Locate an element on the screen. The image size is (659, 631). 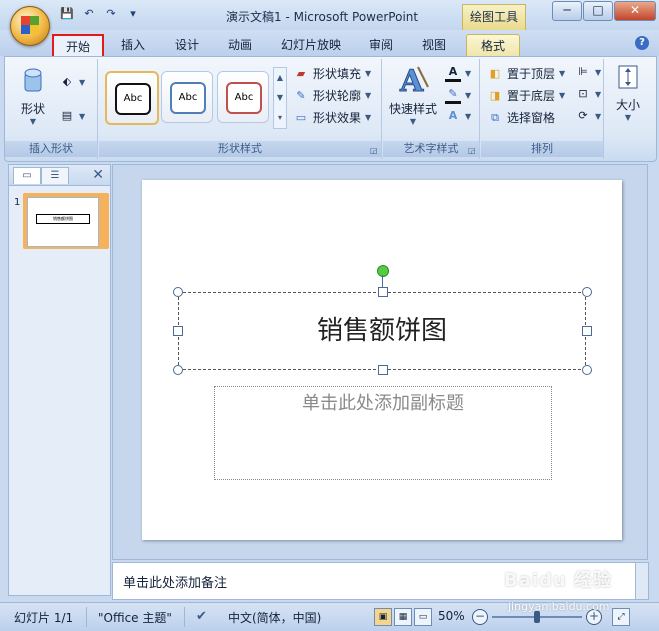
maximize-button: □ is located at coordinates (598, 11).